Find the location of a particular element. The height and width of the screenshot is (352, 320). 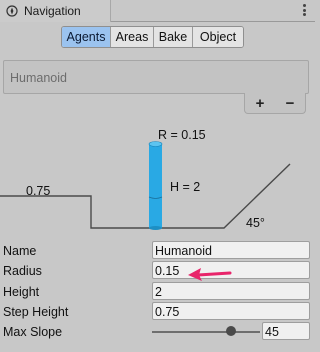

slider-thumb is located at coordinates (230, 331).